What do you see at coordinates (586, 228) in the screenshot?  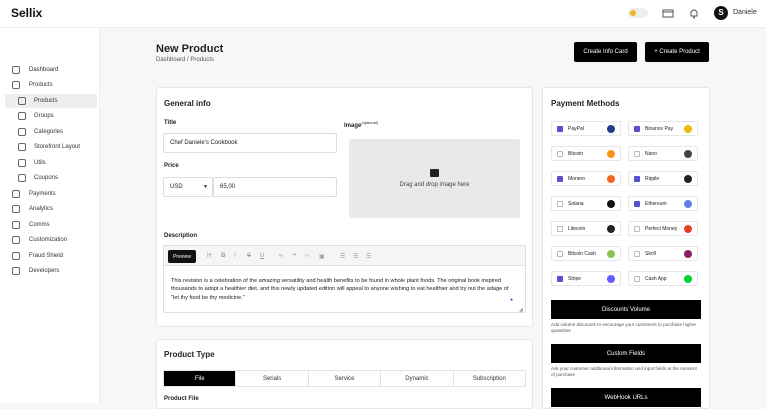 I see `payment-method-litecoin: Litecoin` at bounding box center [586, 228].